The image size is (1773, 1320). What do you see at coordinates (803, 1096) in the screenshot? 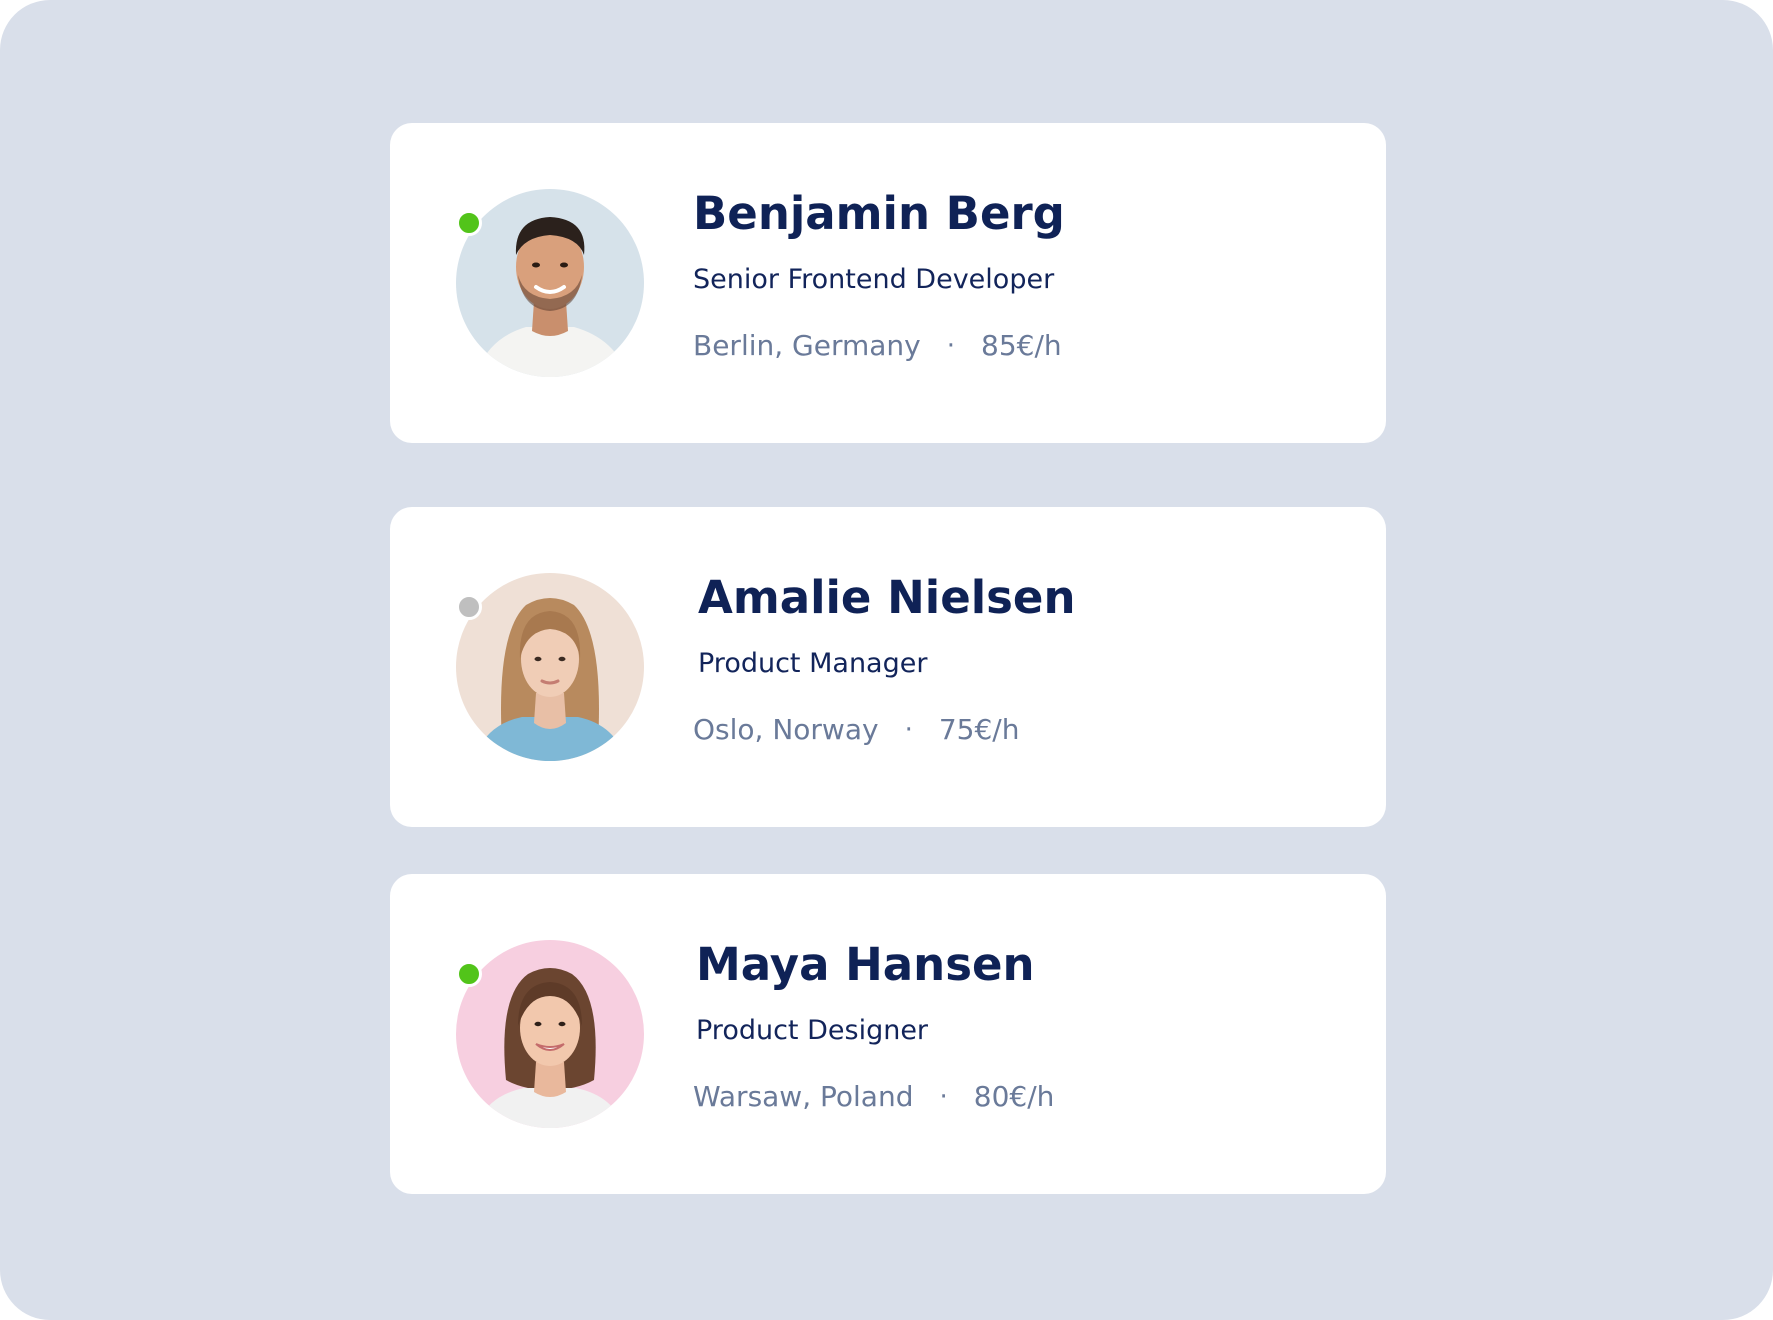
I see `profile-location: Warsaw, Poland` at bounding box center [803, 1096].